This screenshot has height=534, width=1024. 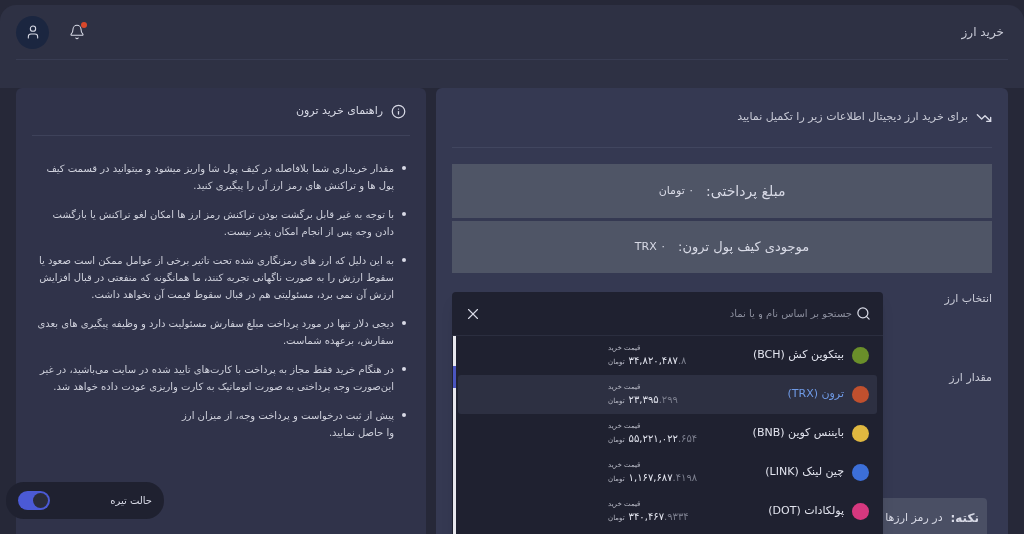 I want to click on currency-name: بایننس کوین (BNB), so click(x=798, y=433).